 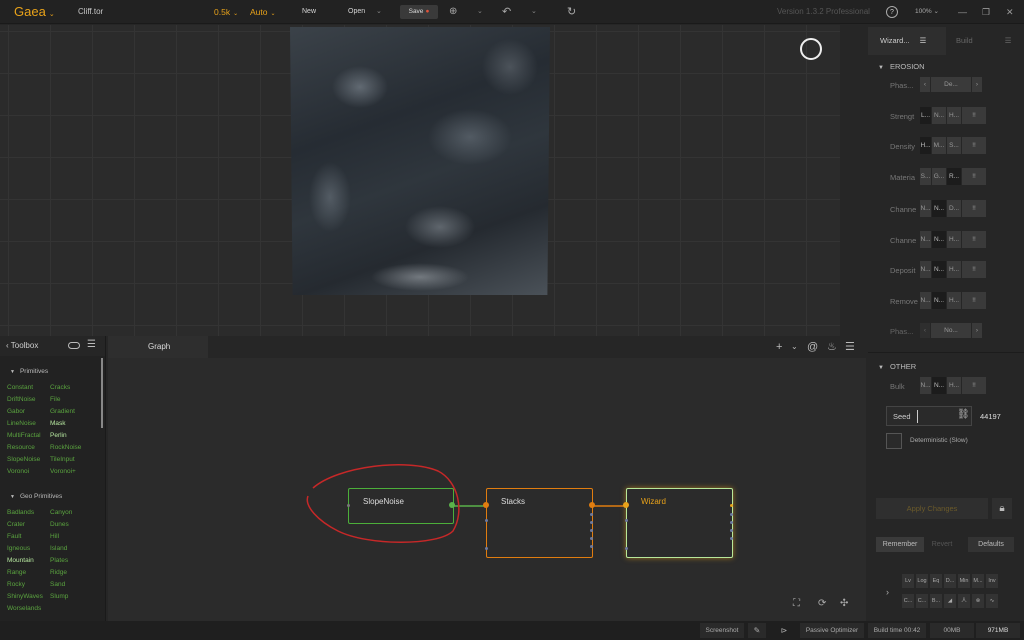 I want to click on toolbox-item: Gabor, so click(x=16, y=411).